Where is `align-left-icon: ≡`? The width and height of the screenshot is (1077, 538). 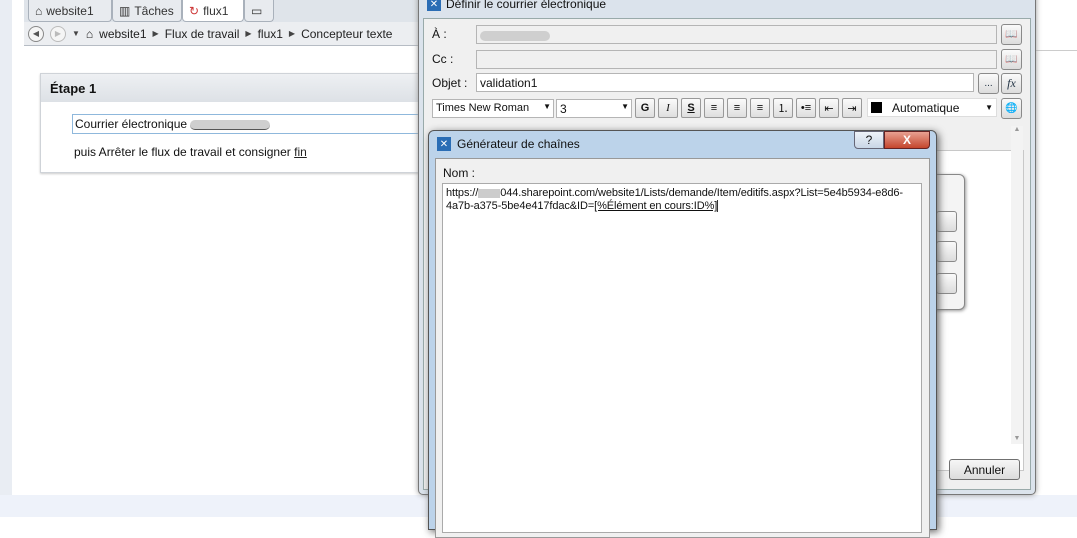
align-left-icon: ≡ is located at coordinates (714, 108).